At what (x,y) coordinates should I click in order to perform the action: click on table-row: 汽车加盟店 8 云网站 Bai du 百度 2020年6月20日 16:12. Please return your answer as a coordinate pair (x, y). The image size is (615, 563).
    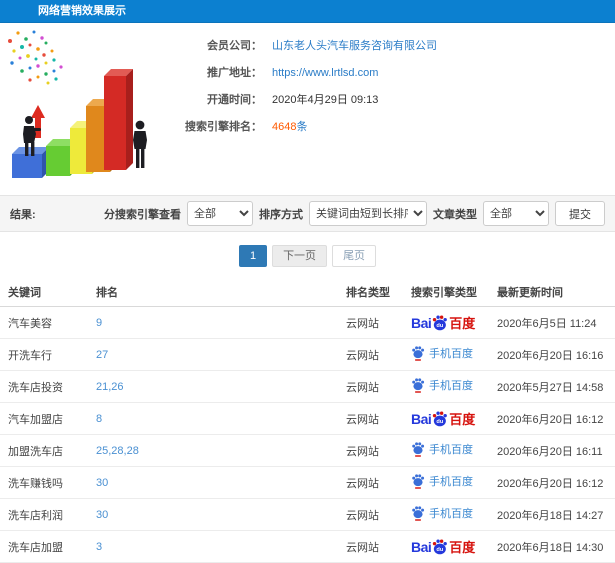
    Looking at the image, I should click on (307, 418).